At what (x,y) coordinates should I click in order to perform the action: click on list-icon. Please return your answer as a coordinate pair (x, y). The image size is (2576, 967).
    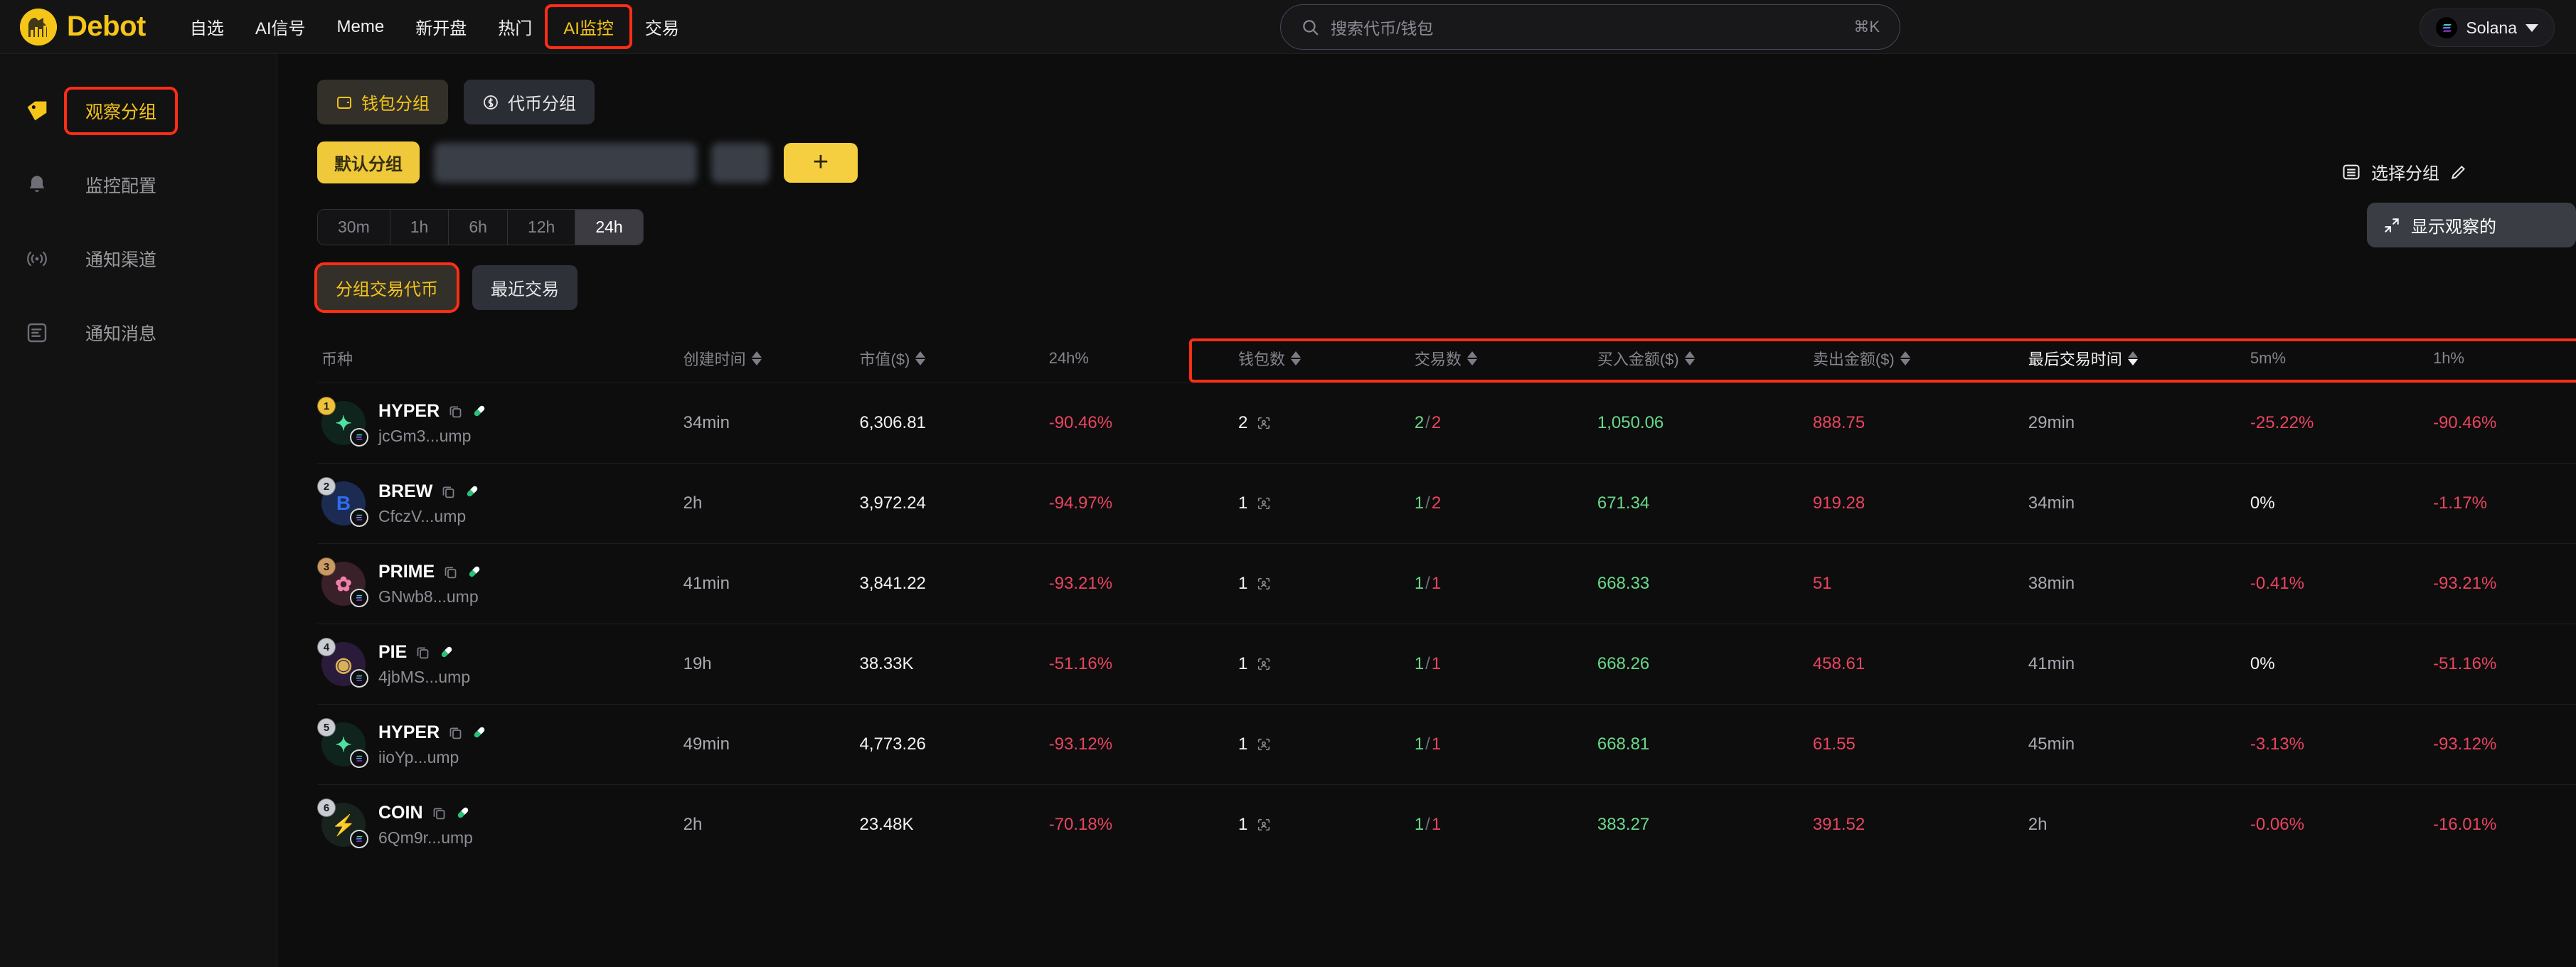
    Looking at the image, I should click on (37, 333).